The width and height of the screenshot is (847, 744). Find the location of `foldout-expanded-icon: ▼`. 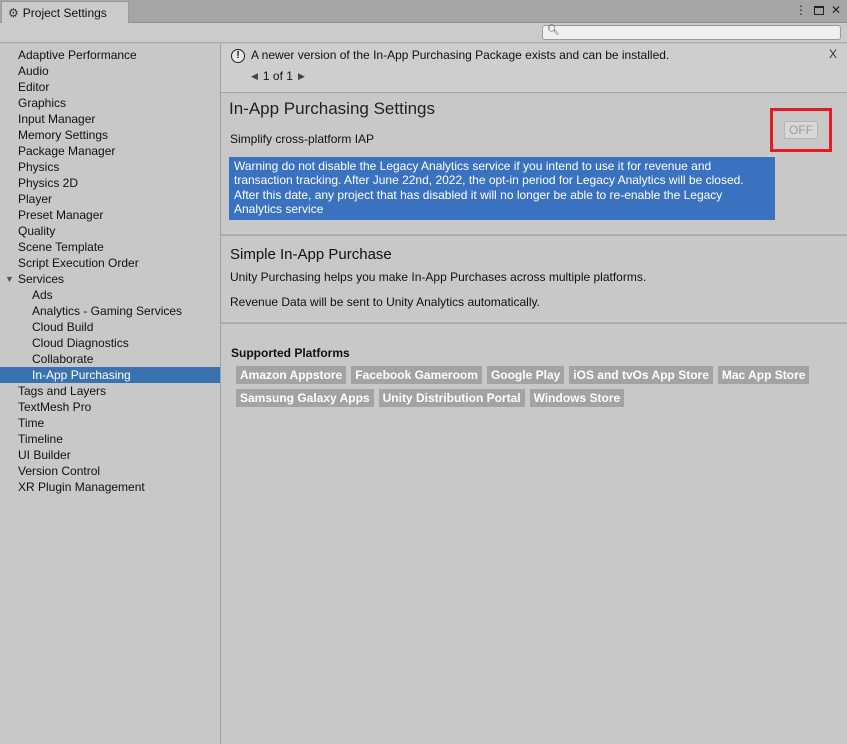

foldout-expanded-icon: ▼ is located at coordinates (9, 279).